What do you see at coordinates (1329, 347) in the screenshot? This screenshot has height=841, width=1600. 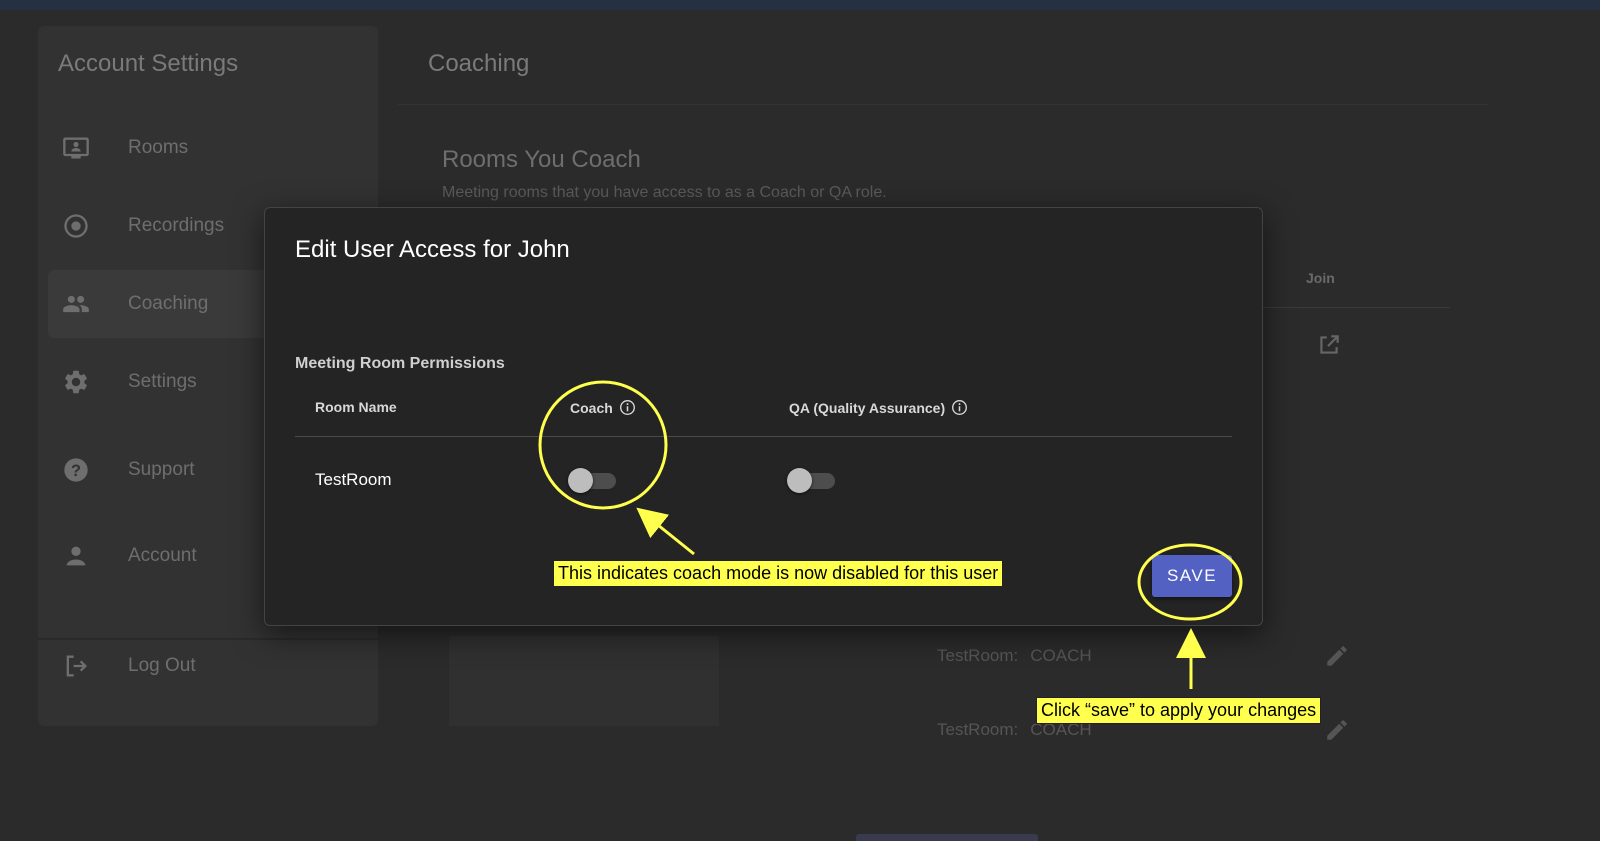 I see `open-external-icon` at bounding box center [1329, 347].